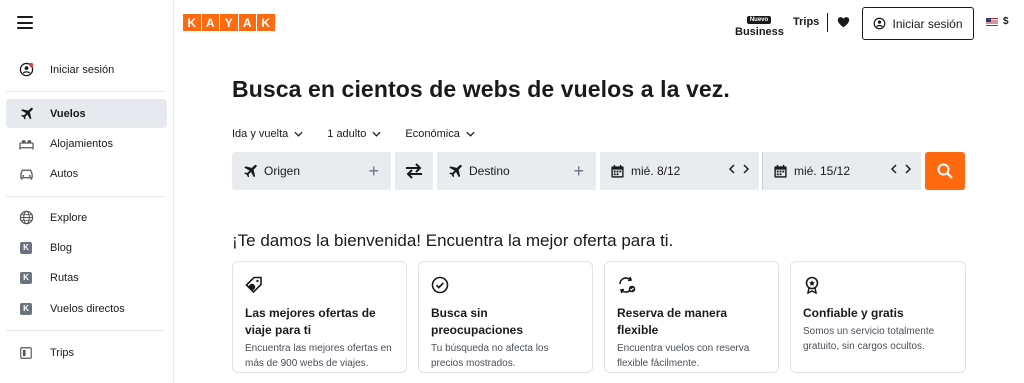 This screenshot has height=383, width=1024. What do you see at coordinates (86, 247) in the screenshot?
I see `sidebar-item-blog: K Blog` at bounding box center [86, 247].